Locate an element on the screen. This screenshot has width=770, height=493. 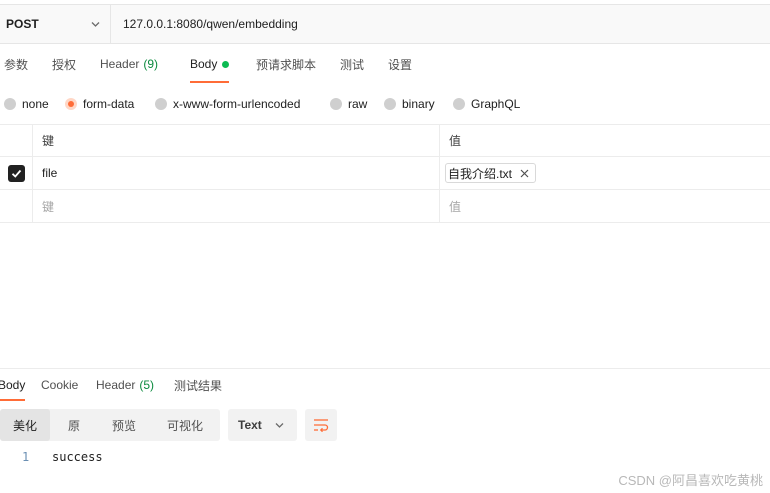
tab-label: 测试 is located at coordinates (352, 64).